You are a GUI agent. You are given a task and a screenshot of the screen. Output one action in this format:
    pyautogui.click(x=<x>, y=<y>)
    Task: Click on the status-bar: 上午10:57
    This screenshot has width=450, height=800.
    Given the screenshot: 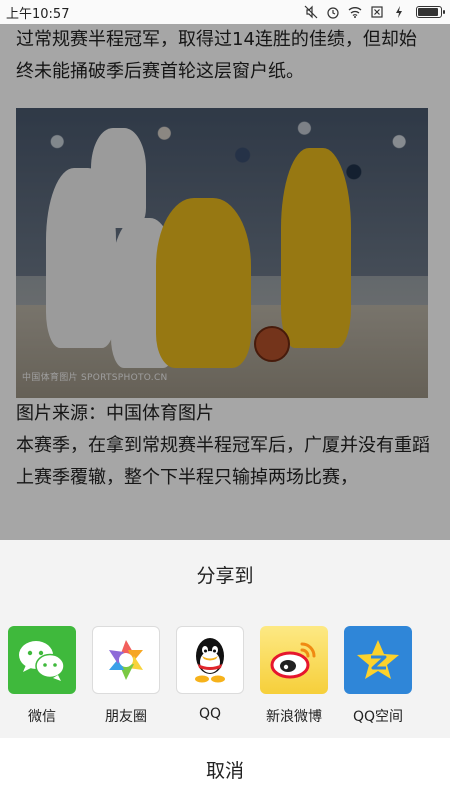 What is the action you would take?
    pyautogui.click(x=225, y=12)
    